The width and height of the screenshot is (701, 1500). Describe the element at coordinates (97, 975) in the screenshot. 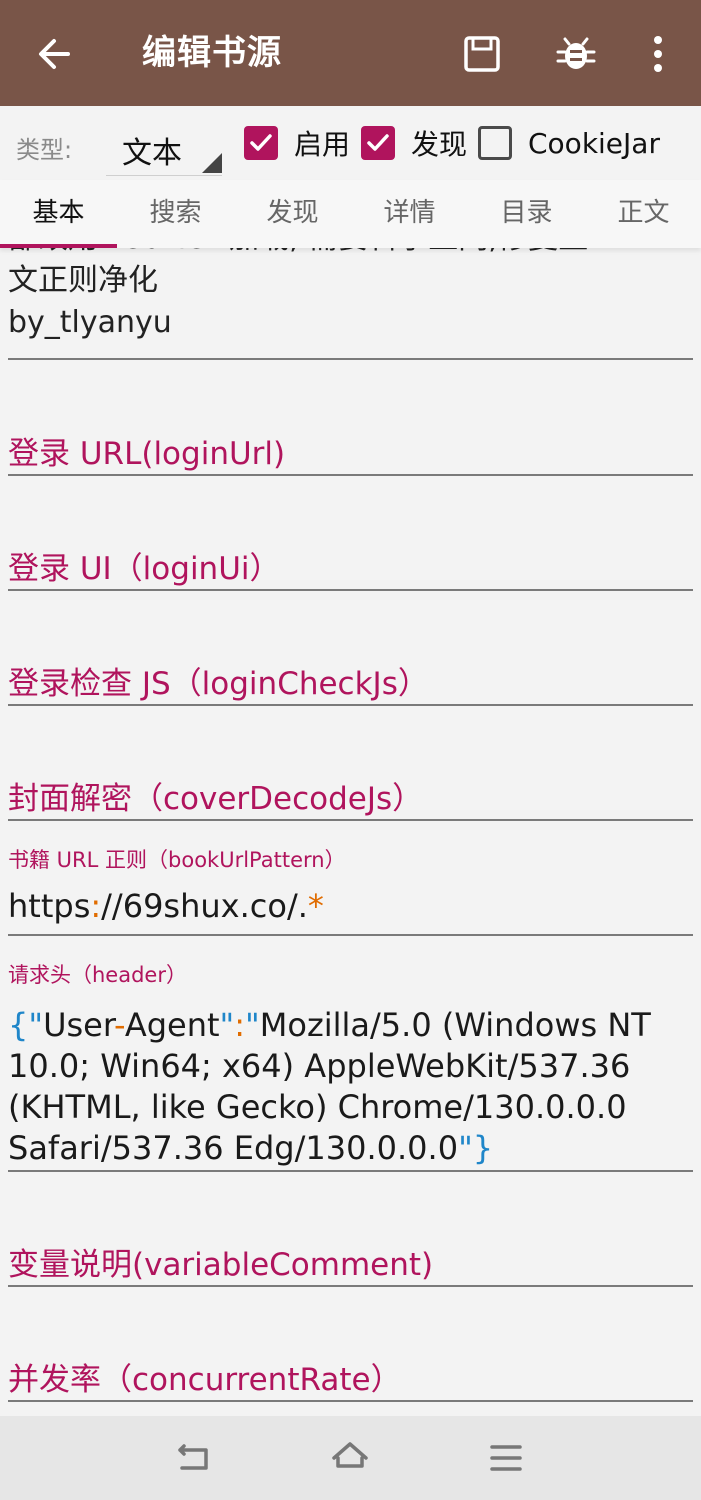

I see `header-label: 请求头（header）` at that location.